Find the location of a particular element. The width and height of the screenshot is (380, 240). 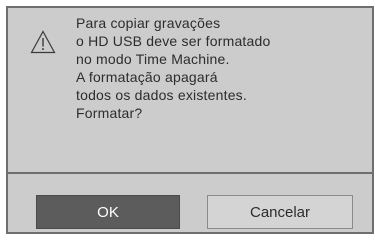

message-line: Formatar? is located at coordinates (109, 113).